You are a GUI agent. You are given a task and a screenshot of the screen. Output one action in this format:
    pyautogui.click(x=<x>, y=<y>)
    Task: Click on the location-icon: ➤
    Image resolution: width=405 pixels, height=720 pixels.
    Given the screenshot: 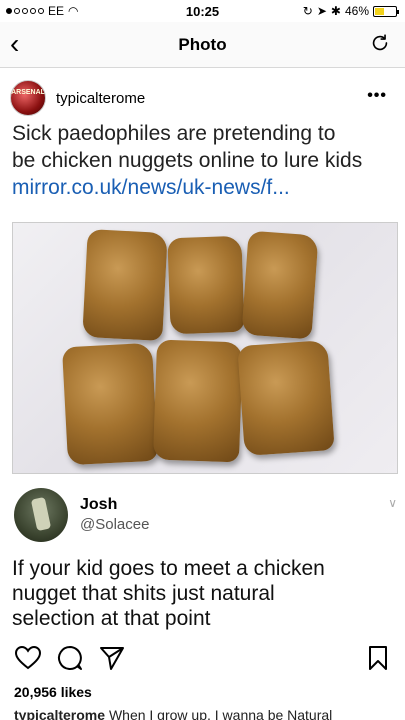 What is the action you would take?
    pyautogui.click(x=321, y=11)
    